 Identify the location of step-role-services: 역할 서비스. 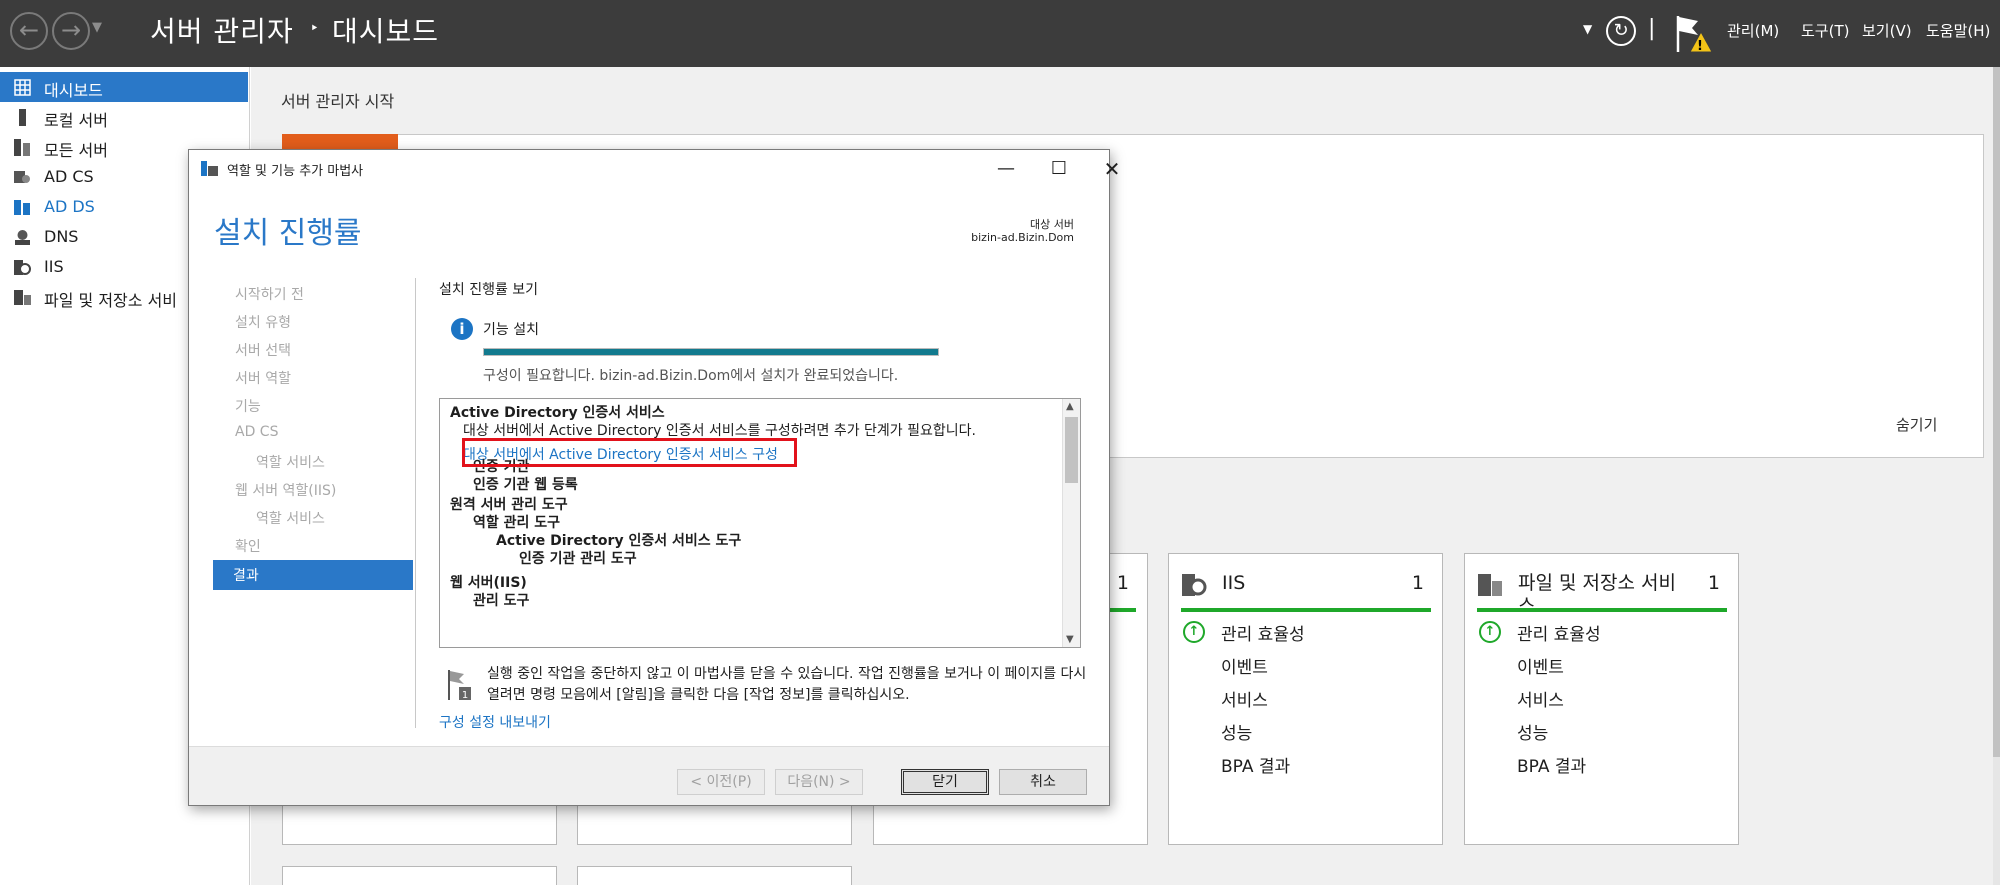
(290, 463).